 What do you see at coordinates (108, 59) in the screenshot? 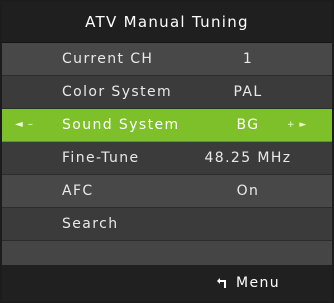
I see `row-label: Current CH` at bounding box center [108, 59].